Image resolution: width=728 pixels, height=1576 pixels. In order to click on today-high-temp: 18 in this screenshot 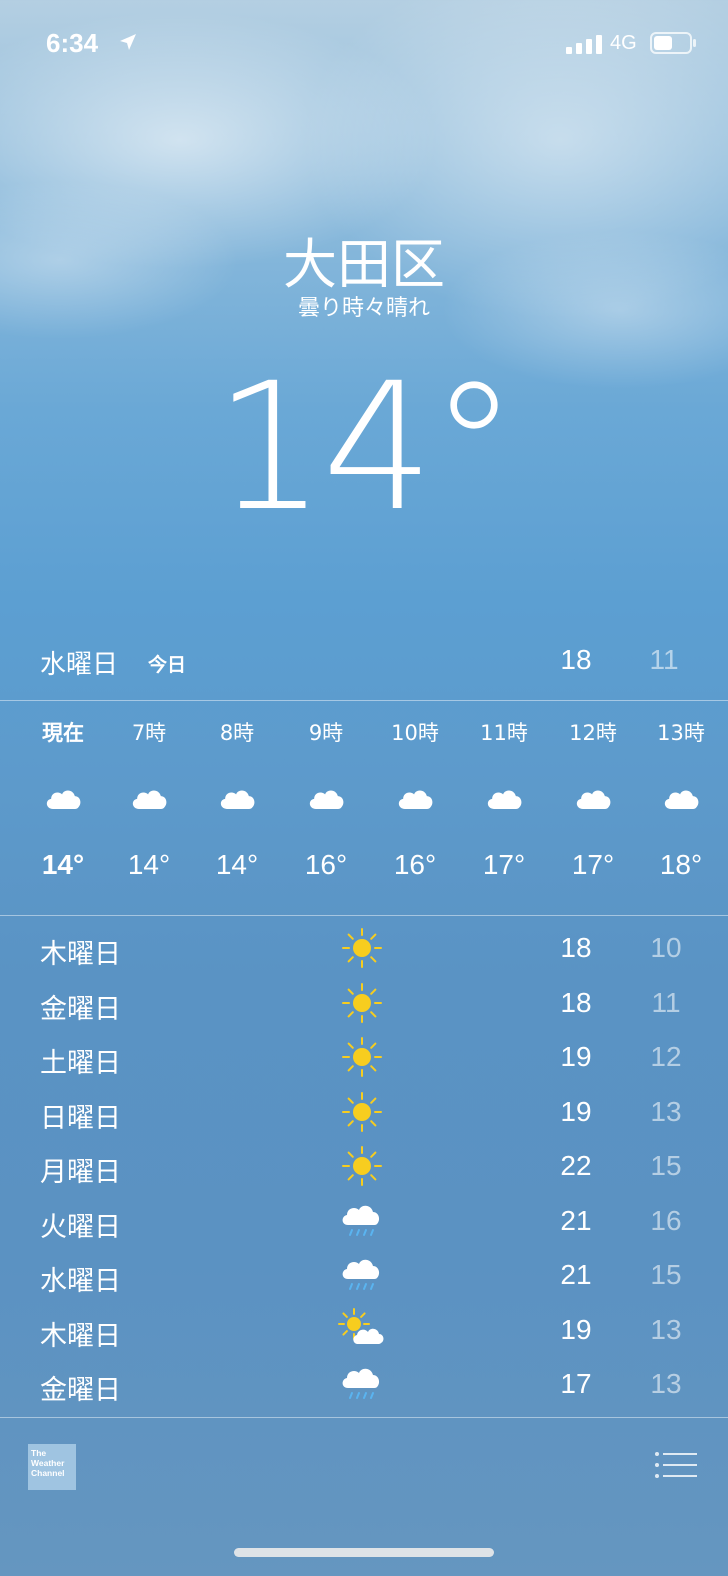, I will do `click(576, 659)`.